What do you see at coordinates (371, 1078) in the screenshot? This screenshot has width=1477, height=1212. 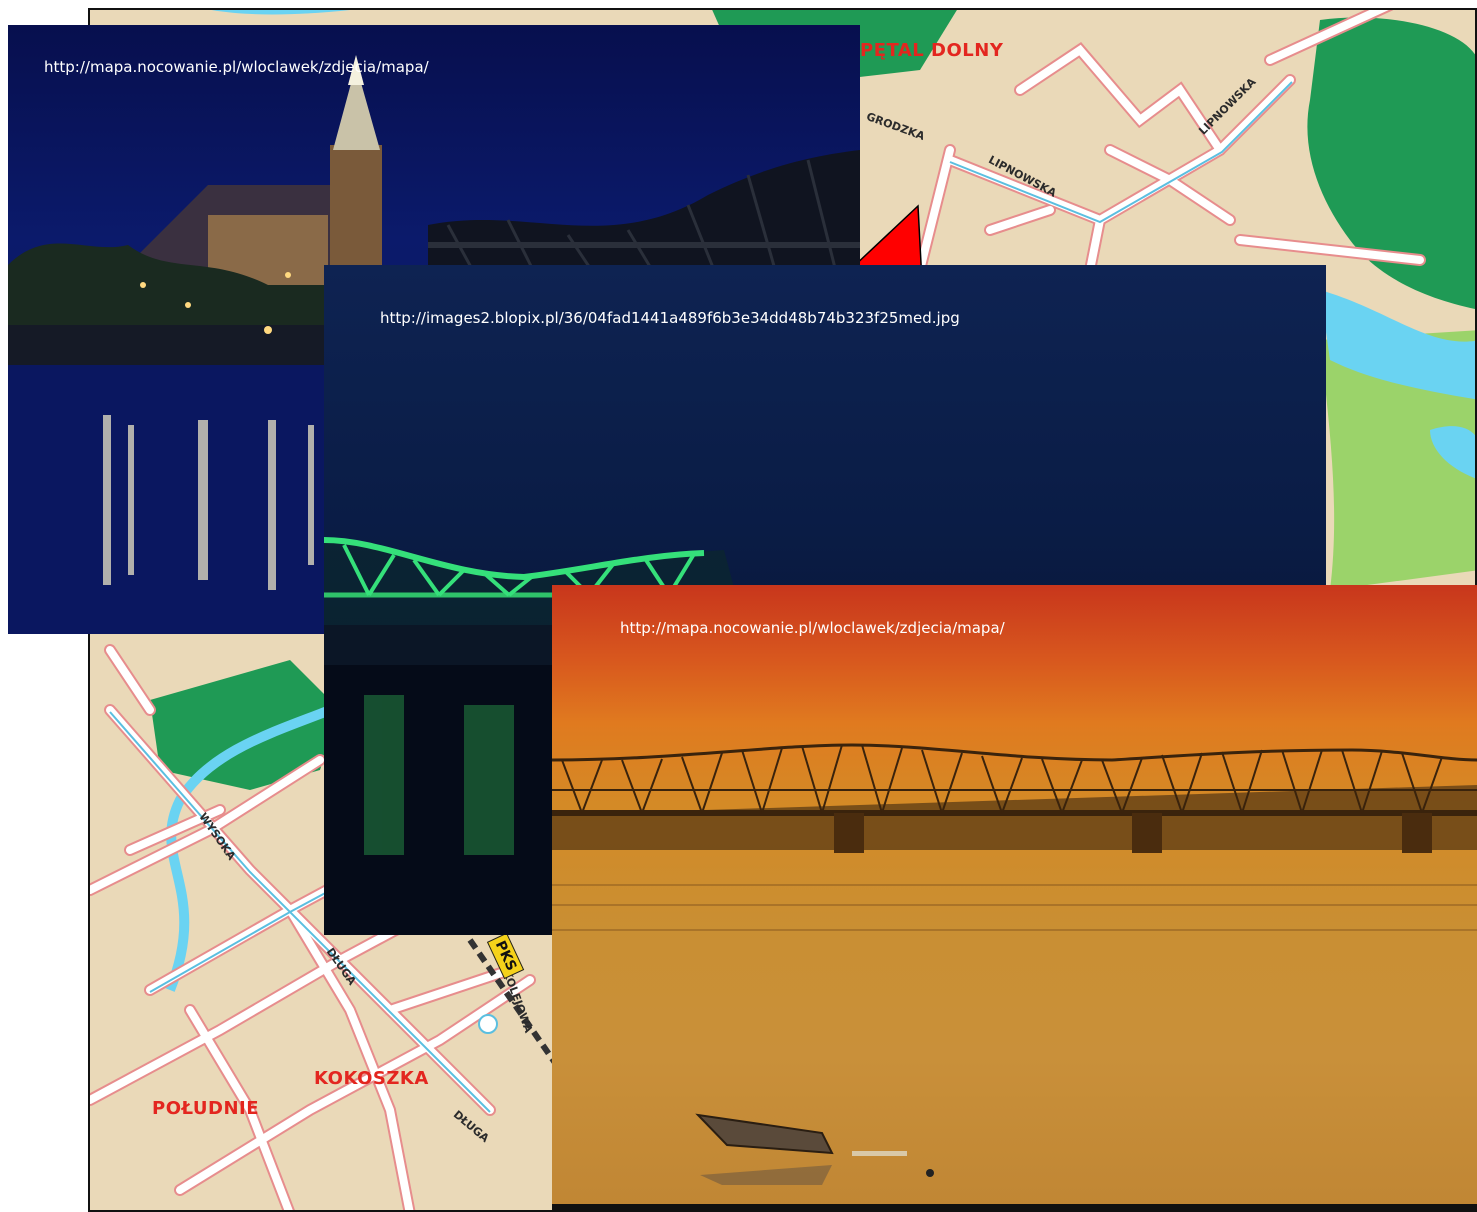 I see `district-label-kokoszka: KOKOSZKA` at bounding box center [371, 1078].